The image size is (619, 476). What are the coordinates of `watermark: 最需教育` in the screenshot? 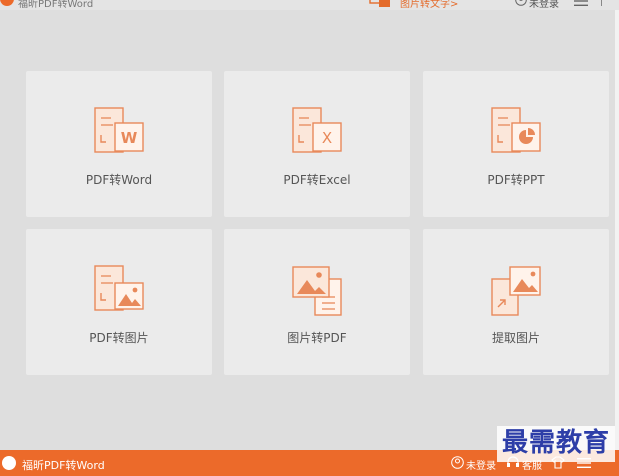 It's located at (556, 444).